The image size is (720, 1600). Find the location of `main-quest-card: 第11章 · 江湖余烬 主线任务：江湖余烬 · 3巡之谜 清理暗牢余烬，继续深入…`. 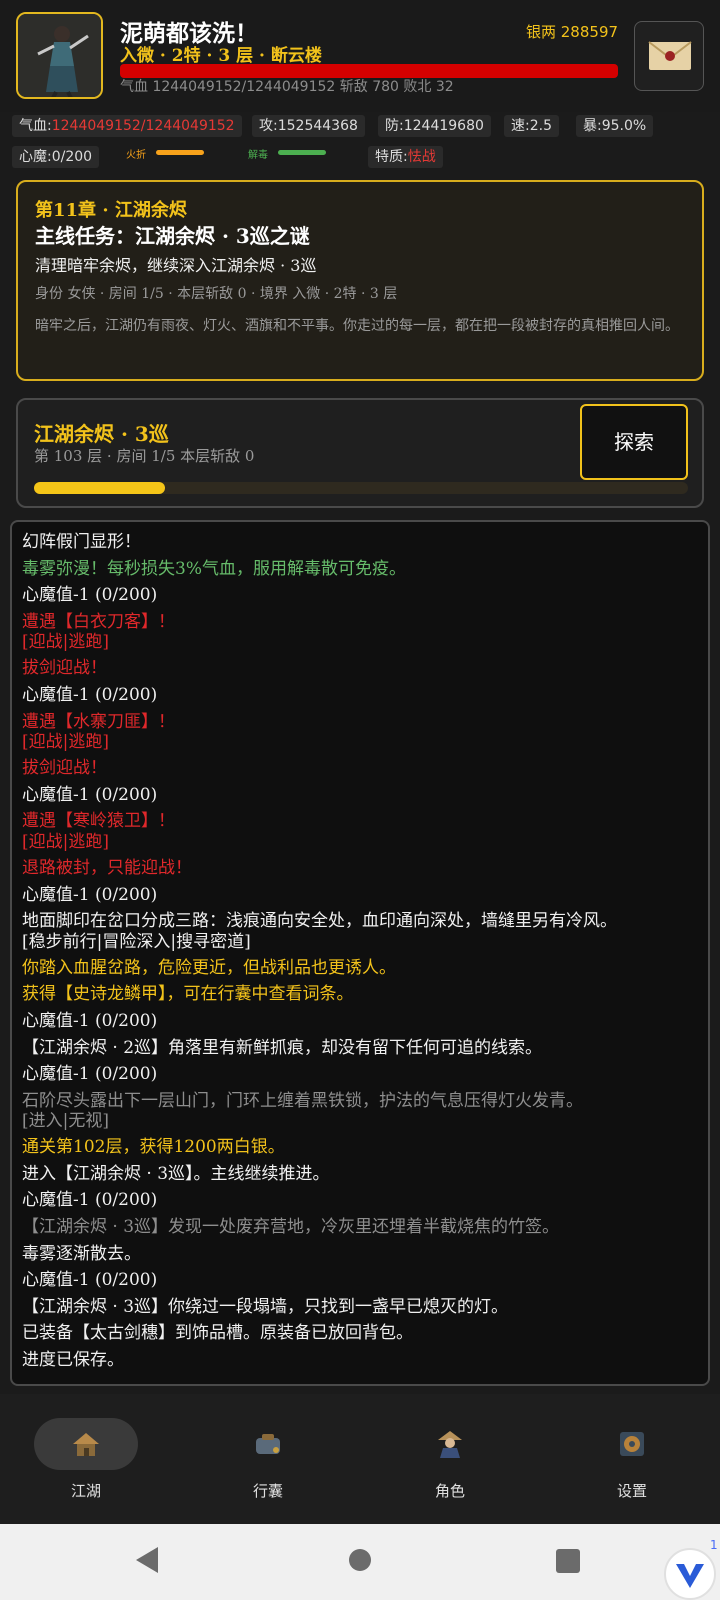

main-quest-card: 第11章 · 江湖余烬 主线任务：江湖余烬 · 3巡之谜 清理暗牢余烬，继续深入… is located at coordinates (360, 280).